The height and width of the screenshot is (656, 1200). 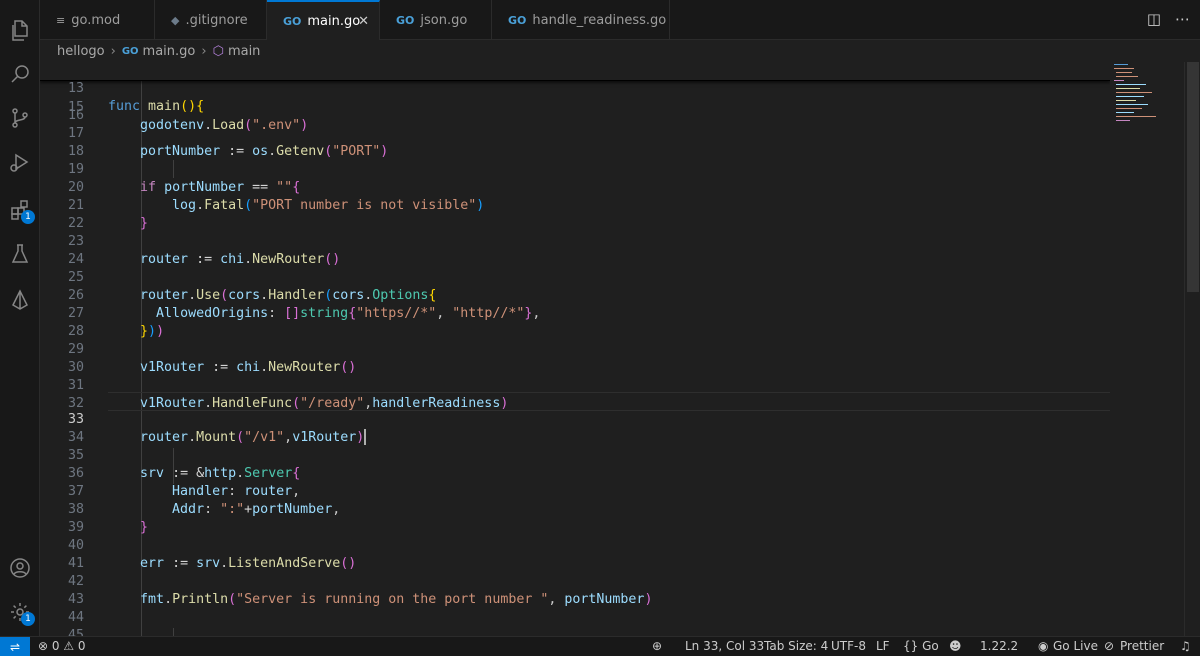 I want to click on scrollbar-thumb, so click(x=1193, y=177).